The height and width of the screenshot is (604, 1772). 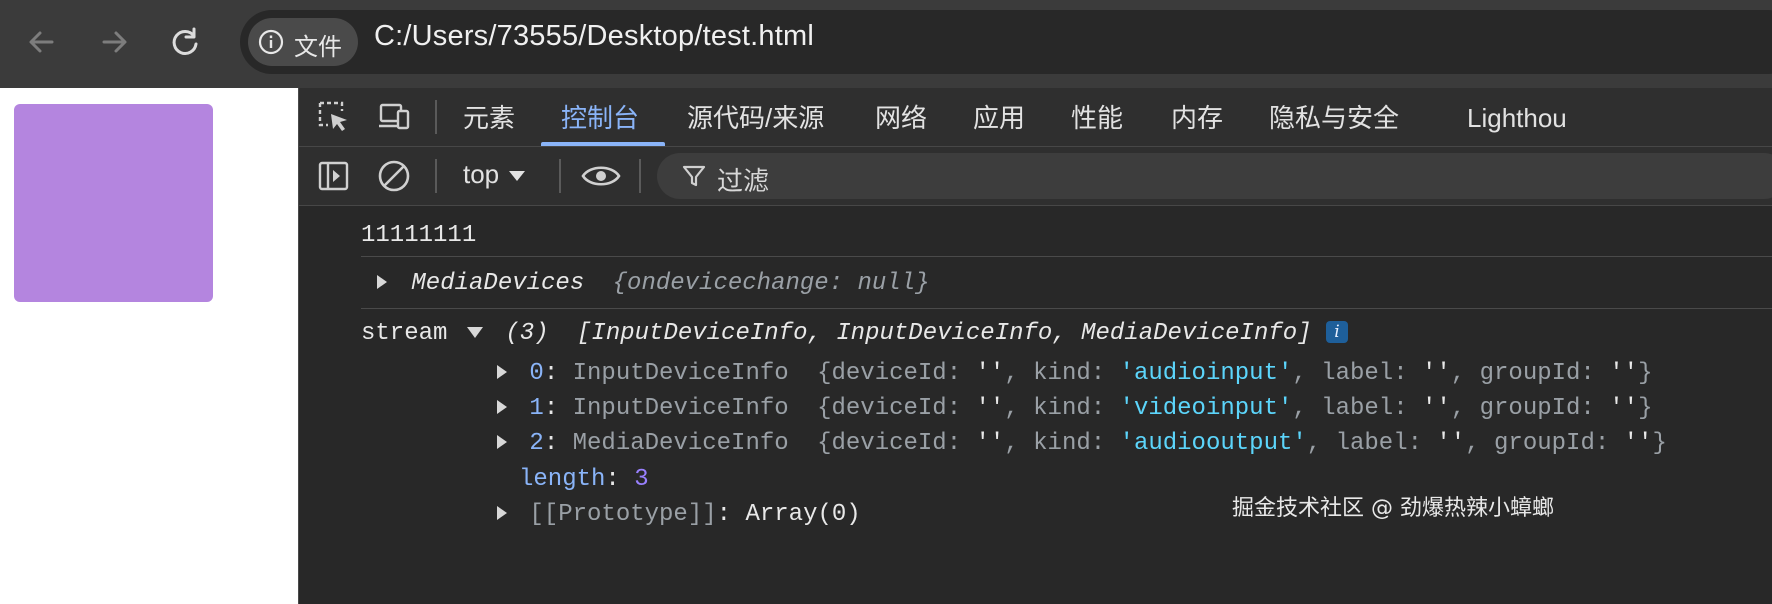 I want to click on reload-button, so click(x=185, y=42).